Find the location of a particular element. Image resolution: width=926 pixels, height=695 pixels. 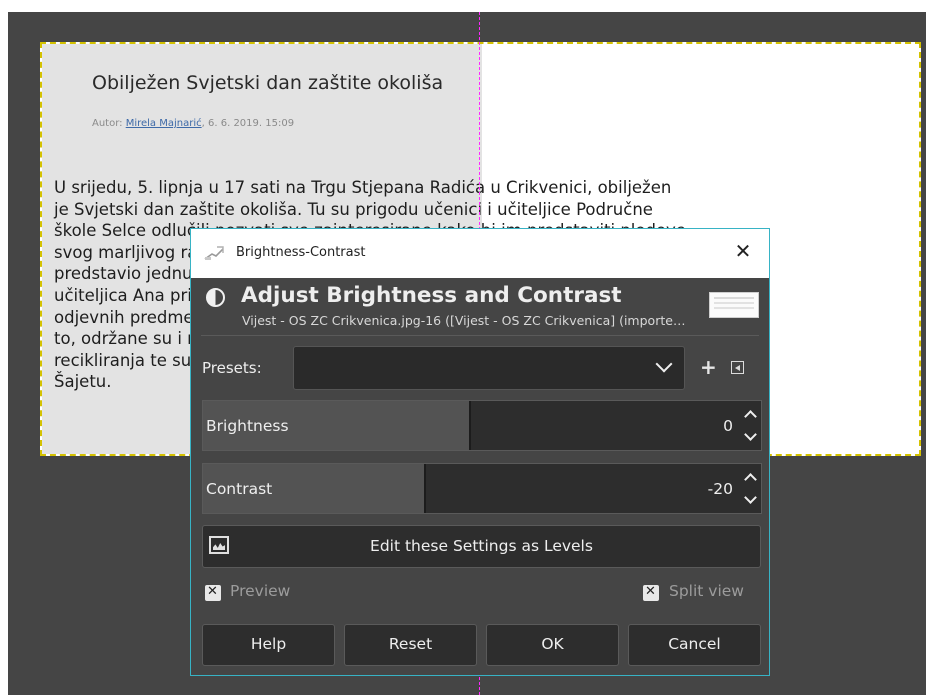

help-button: Help is located at coordinates (268, 645).